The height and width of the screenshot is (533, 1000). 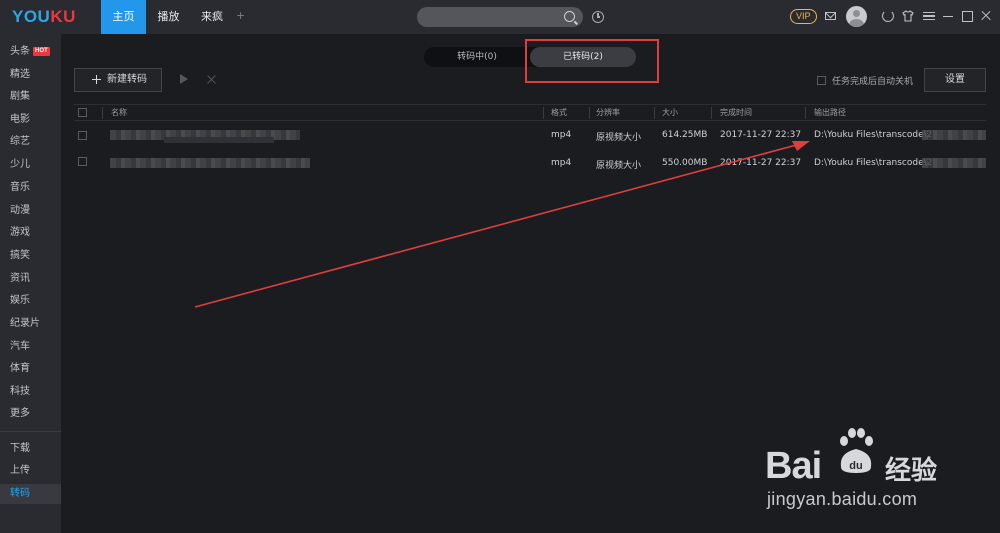 I want to click on plus-icon, so click(x=96, y=79).